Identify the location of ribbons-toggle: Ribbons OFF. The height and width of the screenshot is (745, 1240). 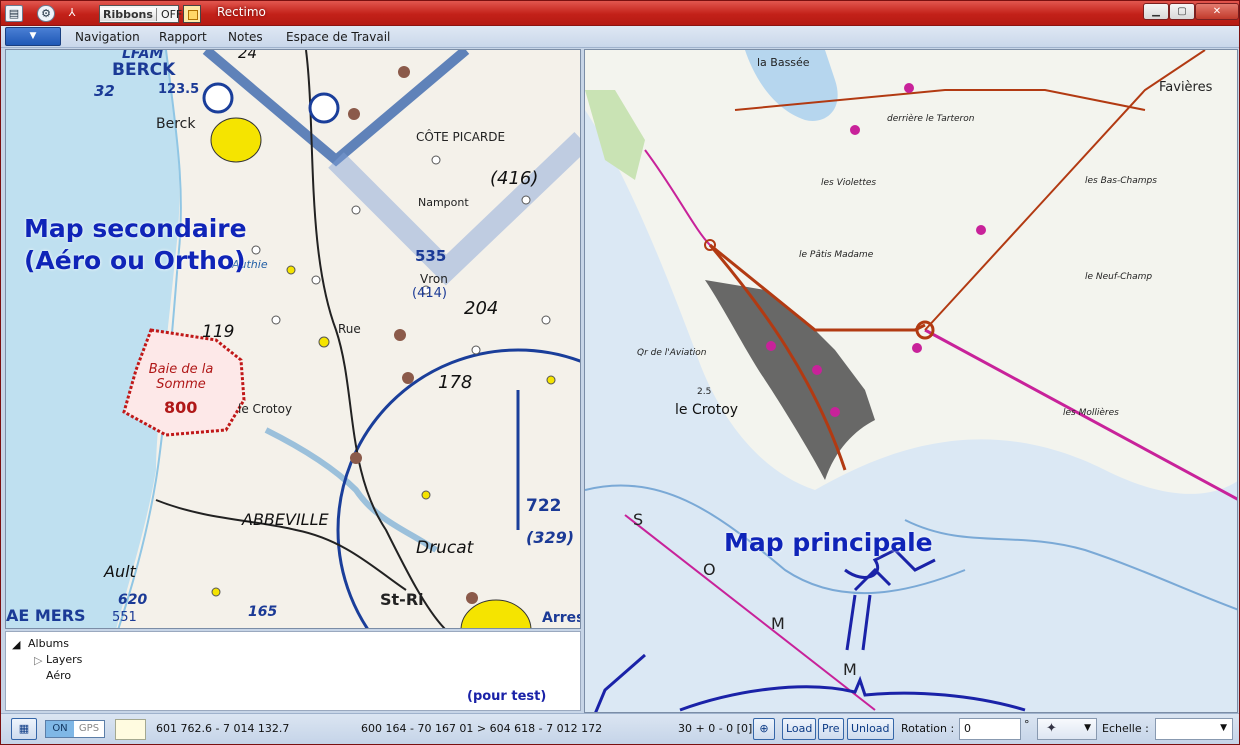
(140, 14).